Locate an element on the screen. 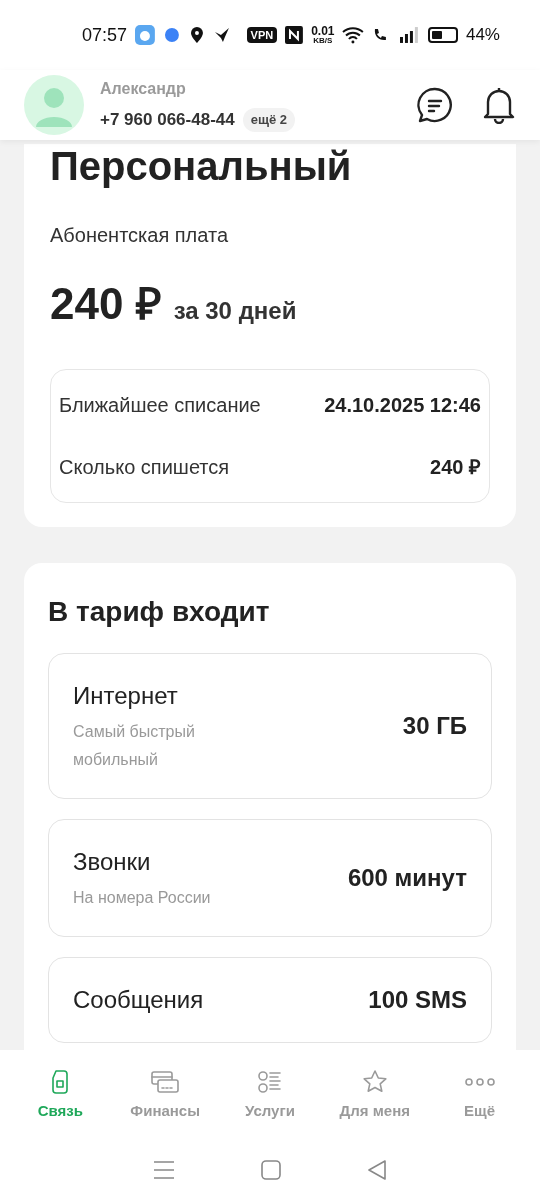 The width and height of the screenshot is (540, 1200). user-name: Александр is located at coordinates (143, 89).